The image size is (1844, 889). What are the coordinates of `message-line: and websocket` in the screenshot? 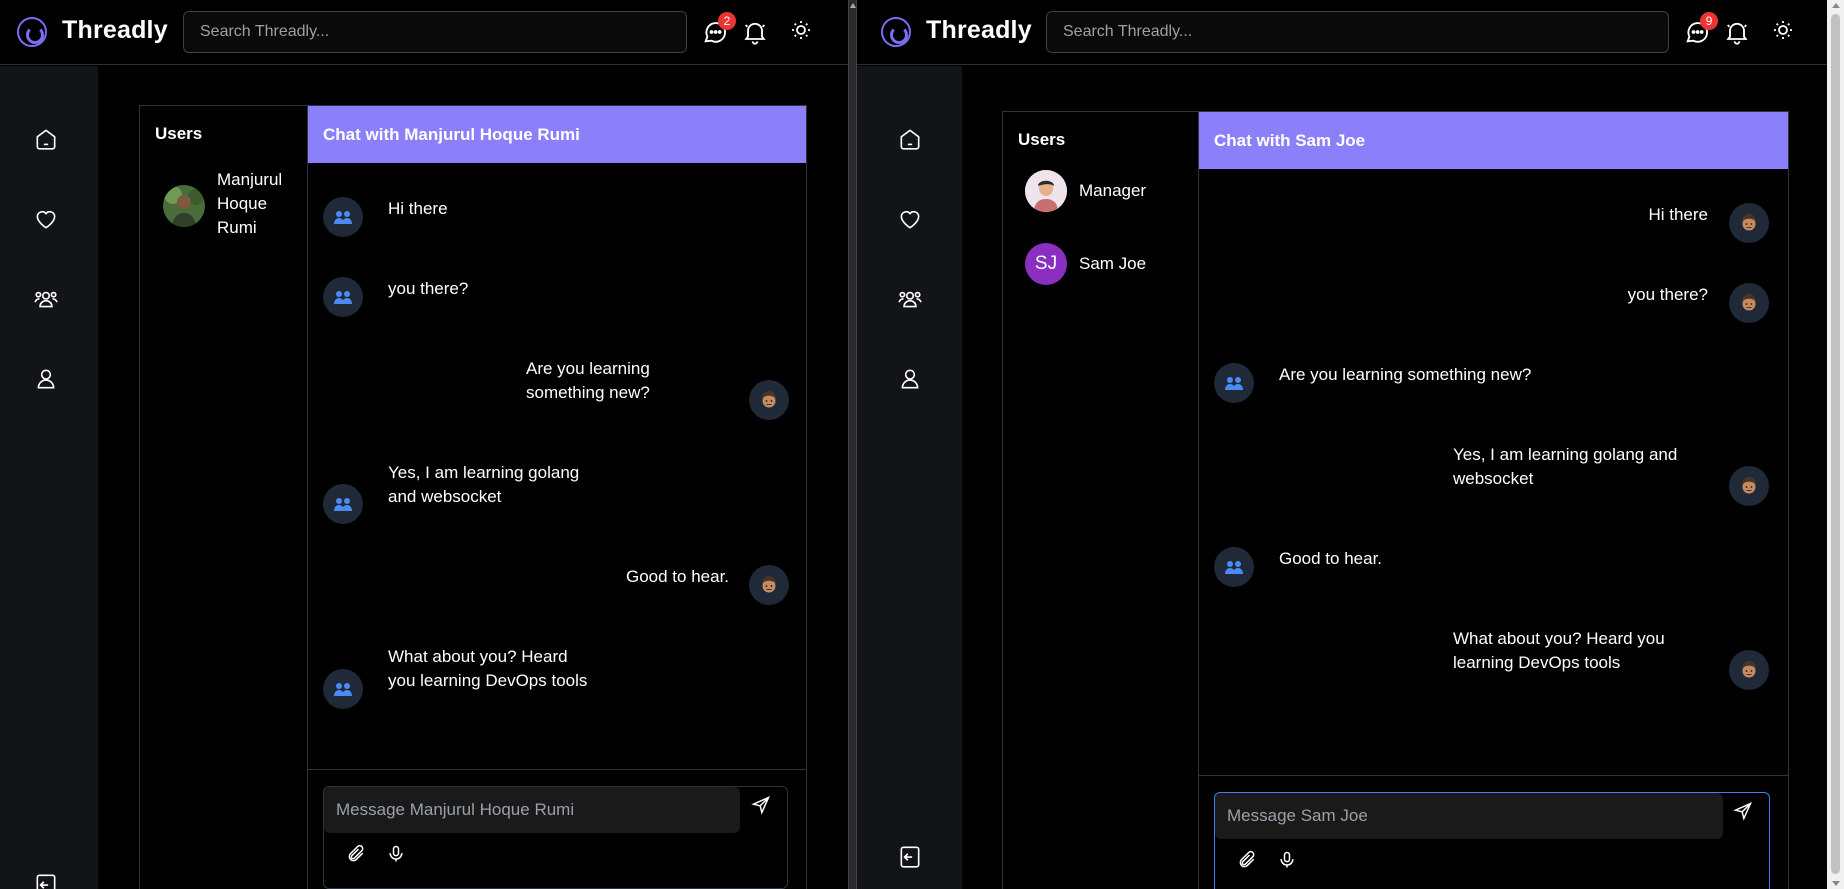 It's located at (445, 496).